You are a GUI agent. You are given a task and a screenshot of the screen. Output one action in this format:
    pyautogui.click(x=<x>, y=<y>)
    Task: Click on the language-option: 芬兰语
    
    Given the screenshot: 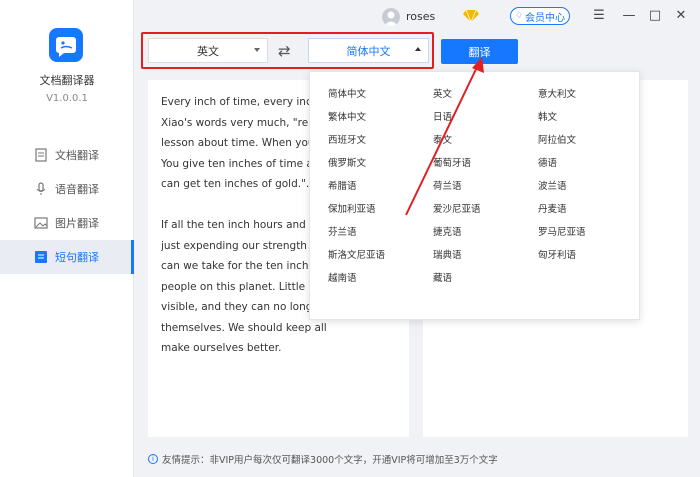 What is the action you would take?
    pyautogui.click(x=380, y=238)
    